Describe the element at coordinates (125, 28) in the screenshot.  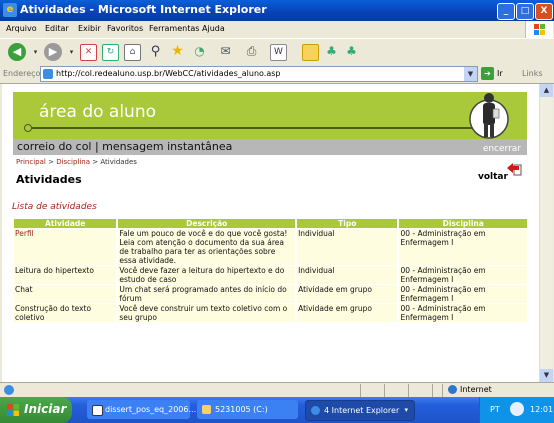
I see `menu-favoritos: Favoritos` at that location.